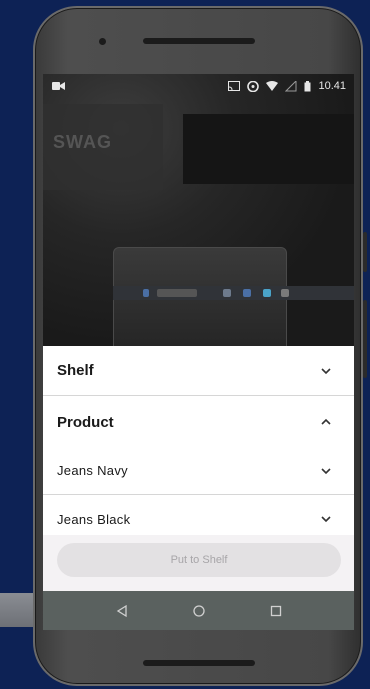  Describe the element at coordinates (307, 85) in the screenshot. I see `battery-icon` at that location.